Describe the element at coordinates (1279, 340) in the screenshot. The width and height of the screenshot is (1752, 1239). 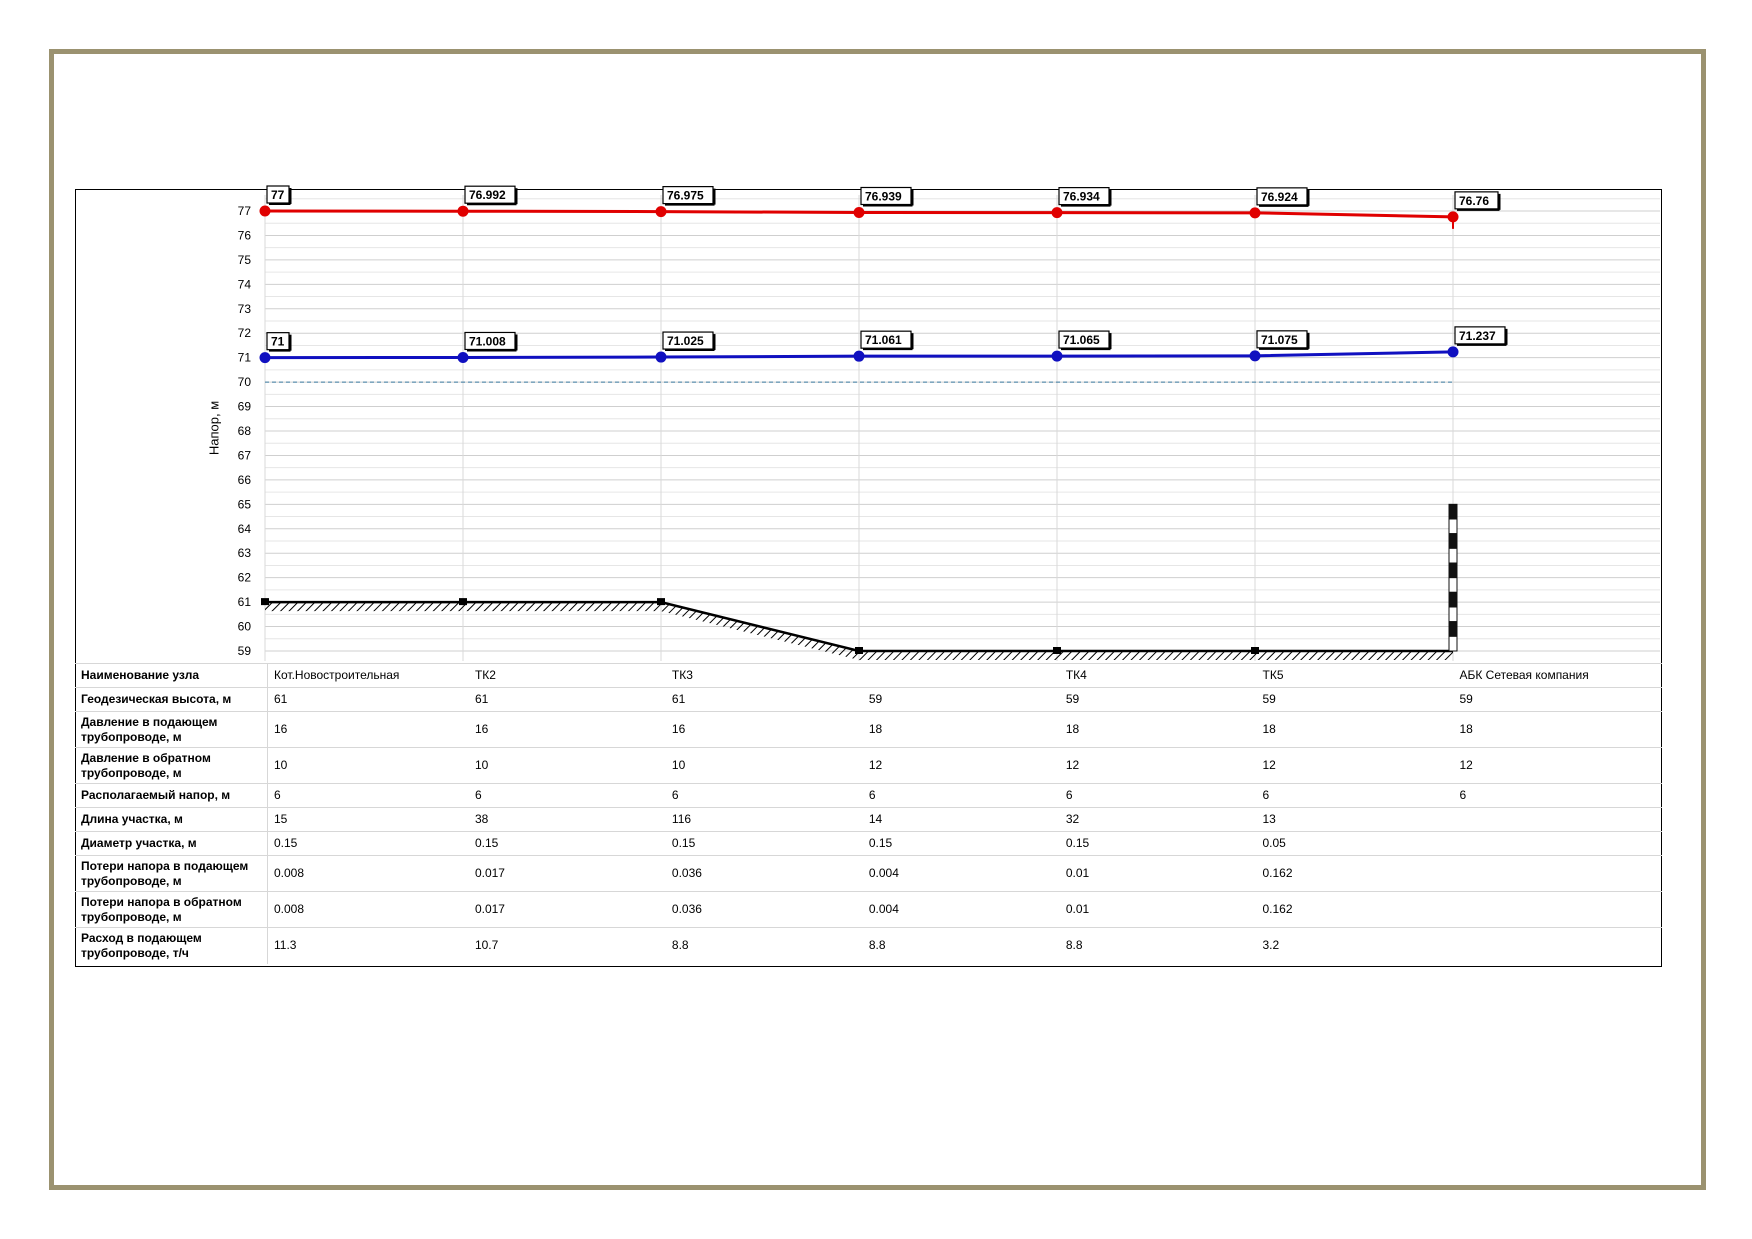
I see `return-data-label: 71.075` at that location.